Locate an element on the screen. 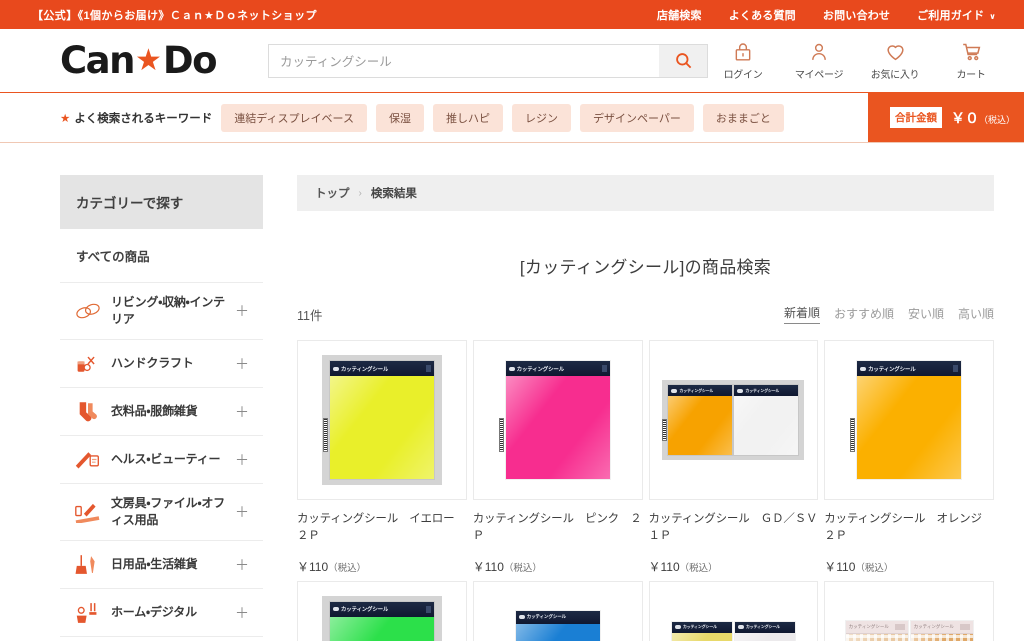 Image resolution: width=1024 pixels, height=641 pixels. sort-price-high: 高い順 is located at coordinates (976, 314).